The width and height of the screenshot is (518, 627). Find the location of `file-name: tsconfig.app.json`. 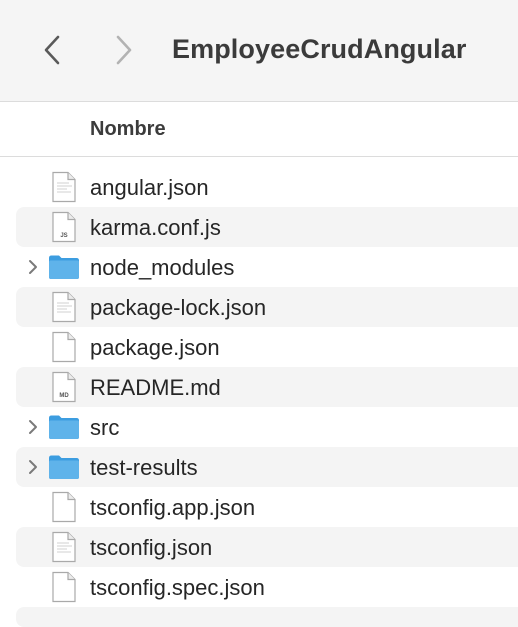

file-name: tsconfig.app.json is located at coordinates (173, 507).